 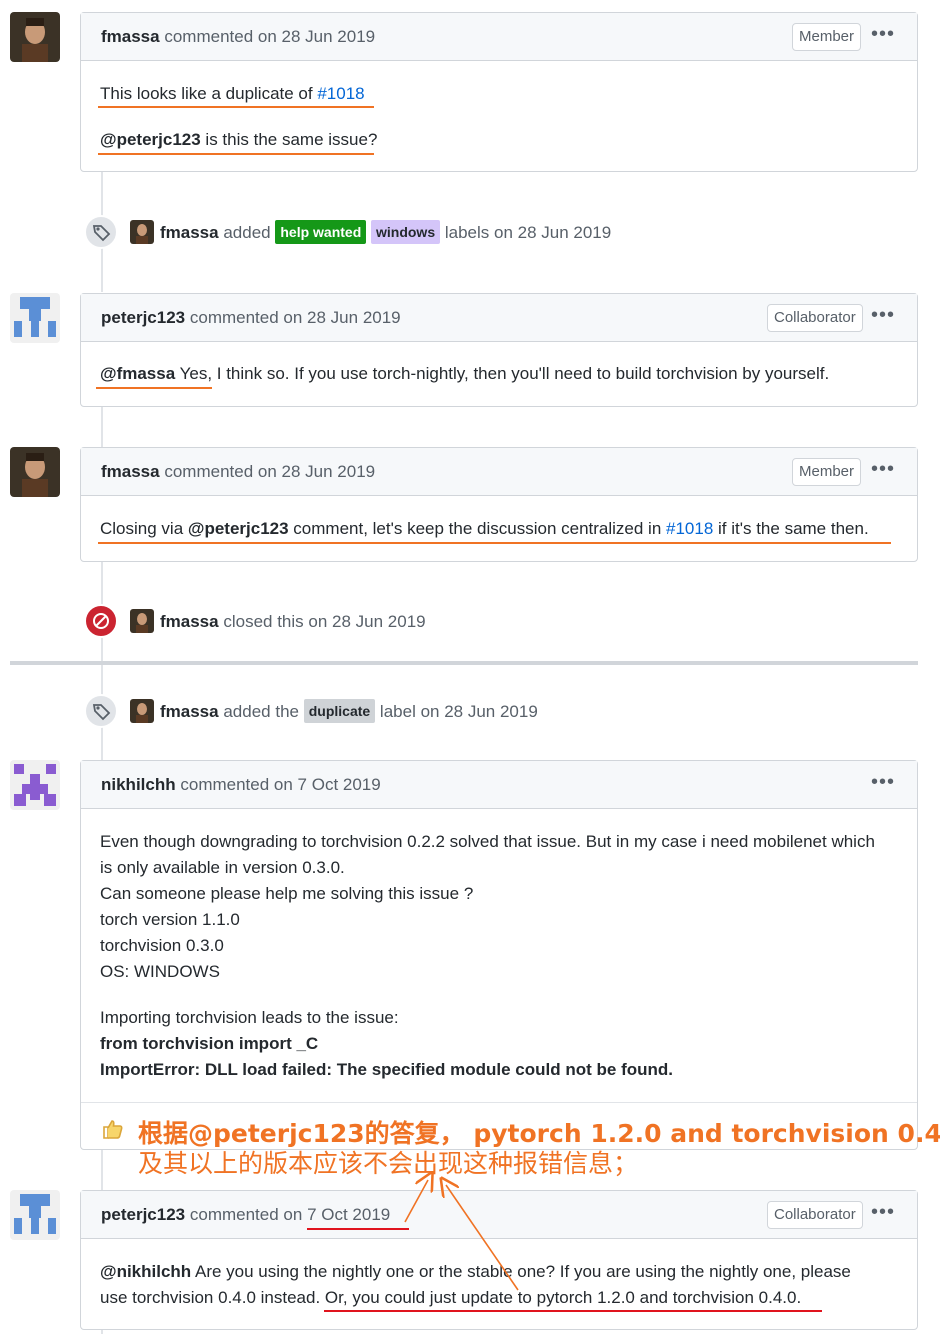 I want to click on arrow-to-date, so click(x=416, y=1201).